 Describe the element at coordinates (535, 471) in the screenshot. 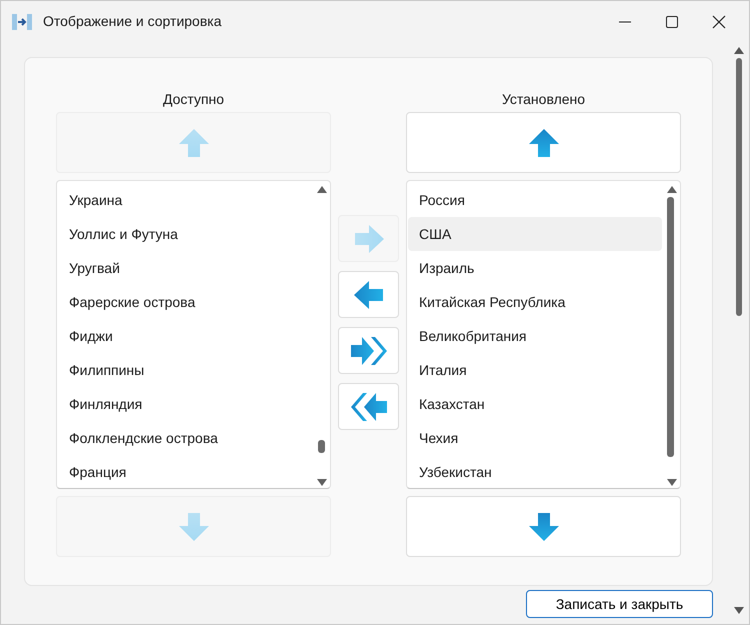

I see `list-item: Узбекистан` at that location.